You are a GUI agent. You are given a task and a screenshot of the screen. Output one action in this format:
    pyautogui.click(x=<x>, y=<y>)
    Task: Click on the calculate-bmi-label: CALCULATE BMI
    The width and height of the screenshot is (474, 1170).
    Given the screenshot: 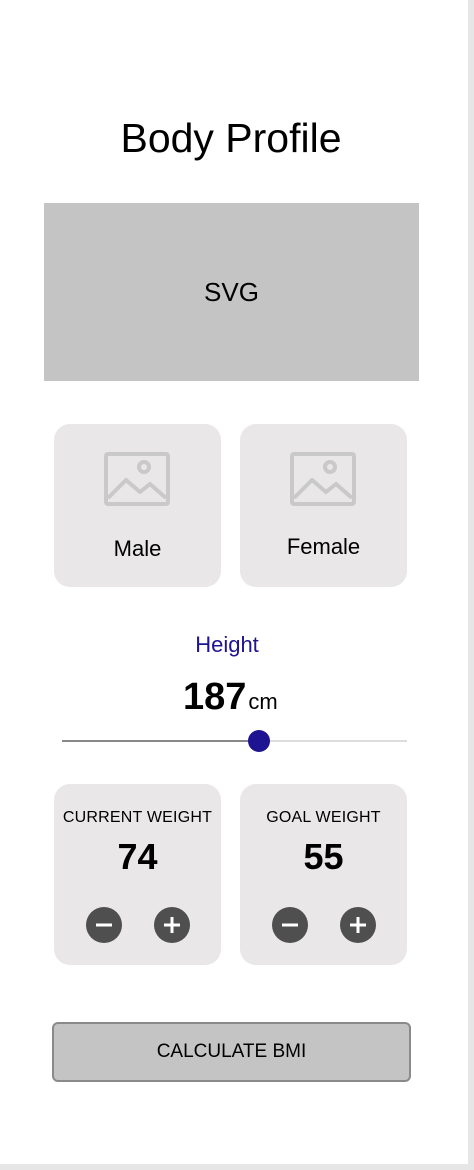 What is the action you would take?
    pyautogui.click(x=231, y=1051)
    